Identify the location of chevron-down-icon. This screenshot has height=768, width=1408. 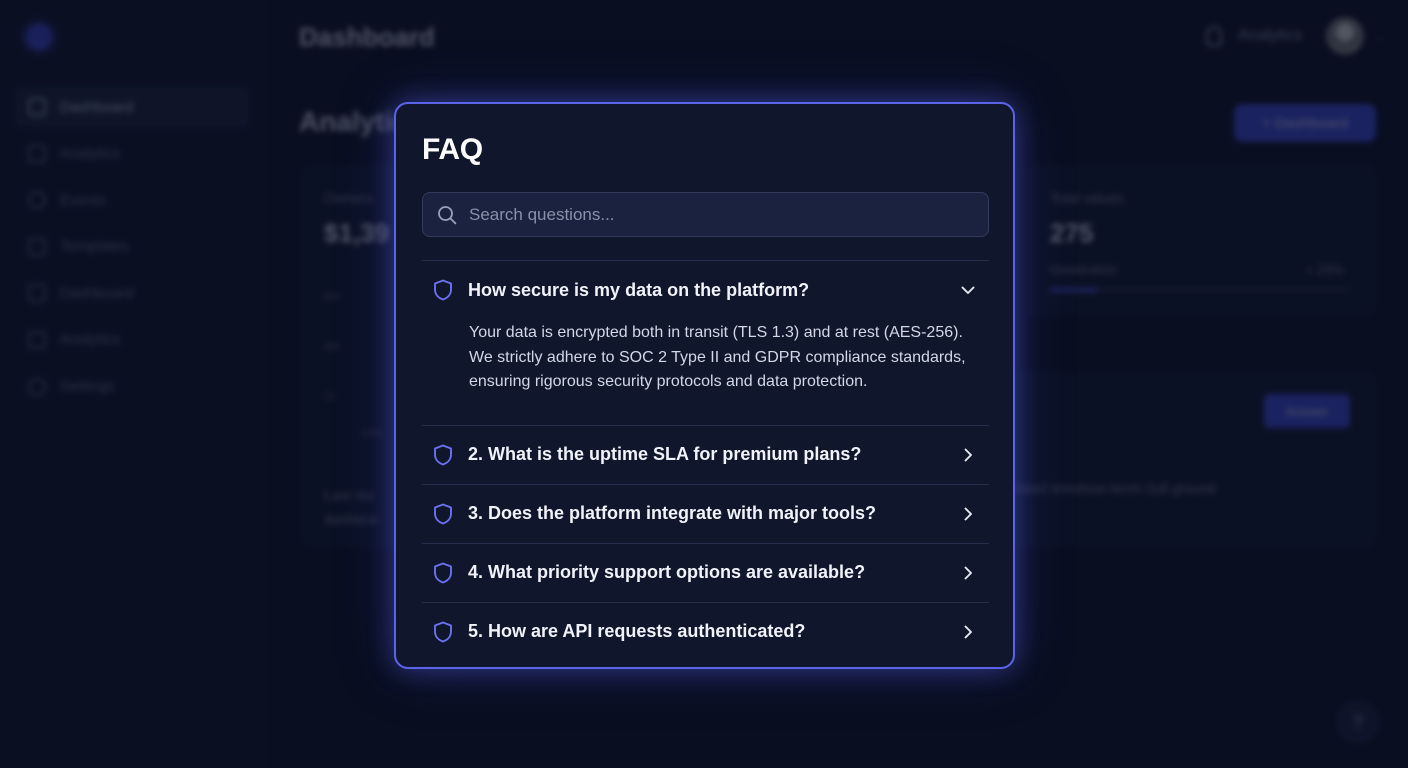
(968, 290).